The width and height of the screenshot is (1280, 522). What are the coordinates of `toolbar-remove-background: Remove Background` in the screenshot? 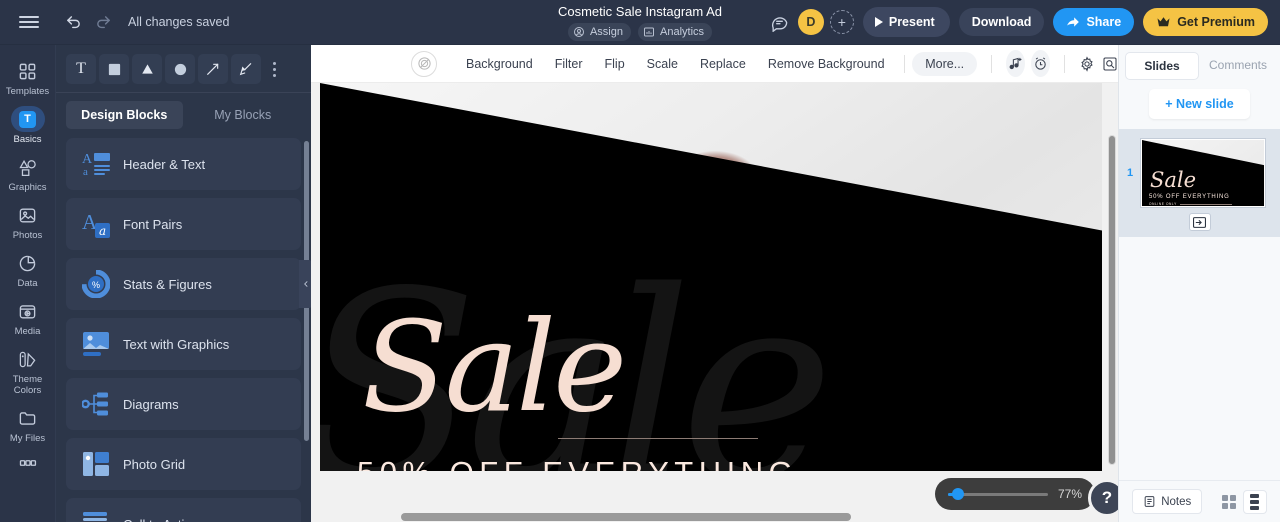 It's located at (826, 64).